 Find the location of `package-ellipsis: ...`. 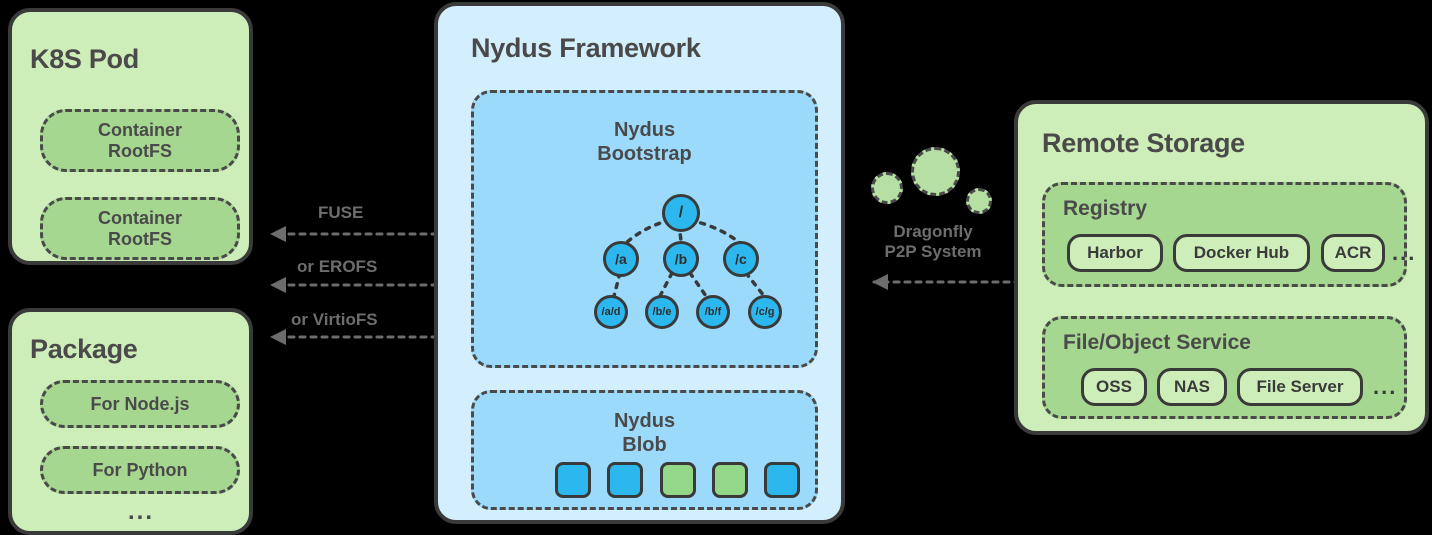

package-ellipsis: ... is located at coordinates (141, 511).